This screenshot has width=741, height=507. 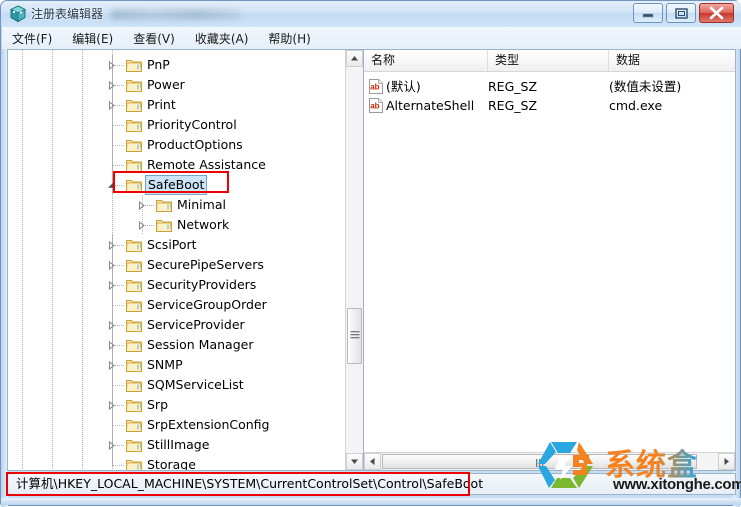 I want to click on list-horizontal-scrollbar, so click(x=549, y=461).